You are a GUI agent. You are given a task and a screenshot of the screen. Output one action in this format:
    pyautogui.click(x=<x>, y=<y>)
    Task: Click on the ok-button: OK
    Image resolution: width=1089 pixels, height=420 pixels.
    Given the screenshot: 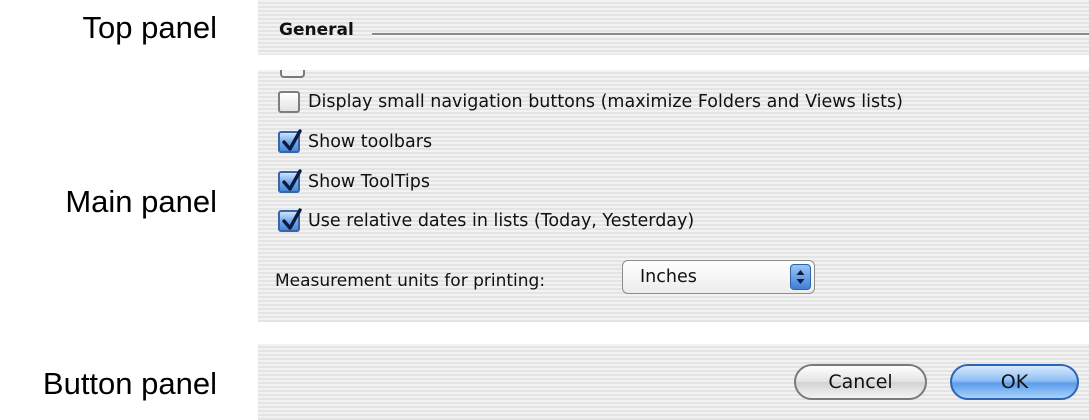 What is the action you would take?
    pyautogui.click(x=1014, y=382)
    